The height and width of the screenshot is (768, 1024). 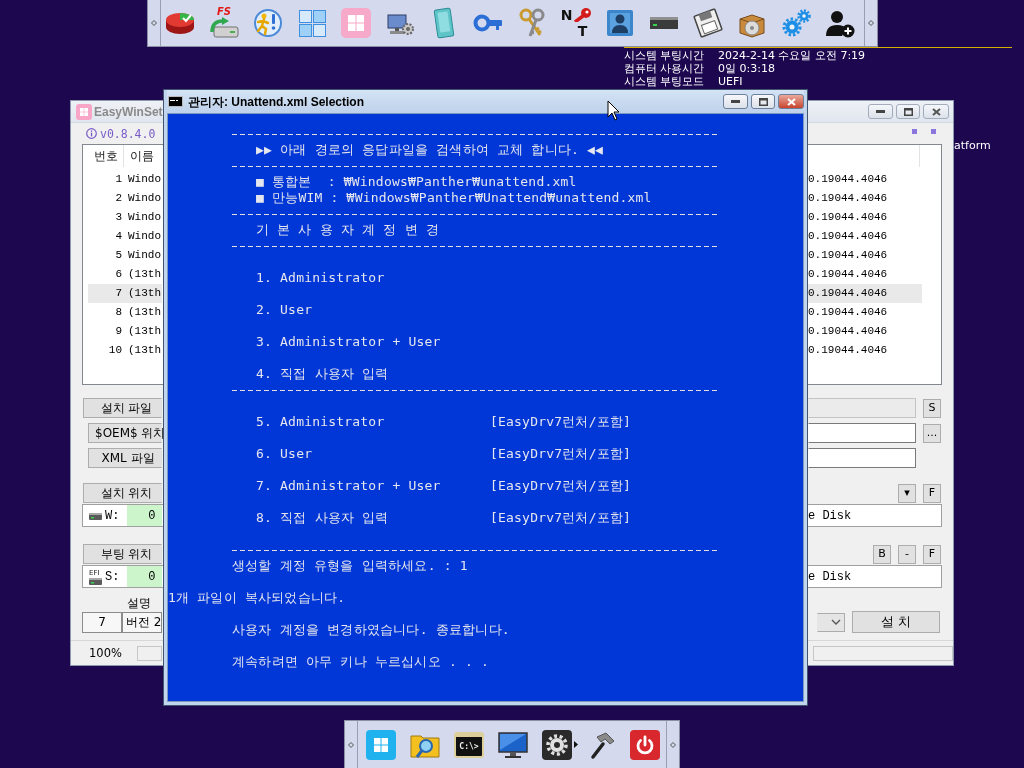 What do you see at coordinates (933, 131) in the screenshot?
I see `indicator-icon` at bounding box center [933, 131].